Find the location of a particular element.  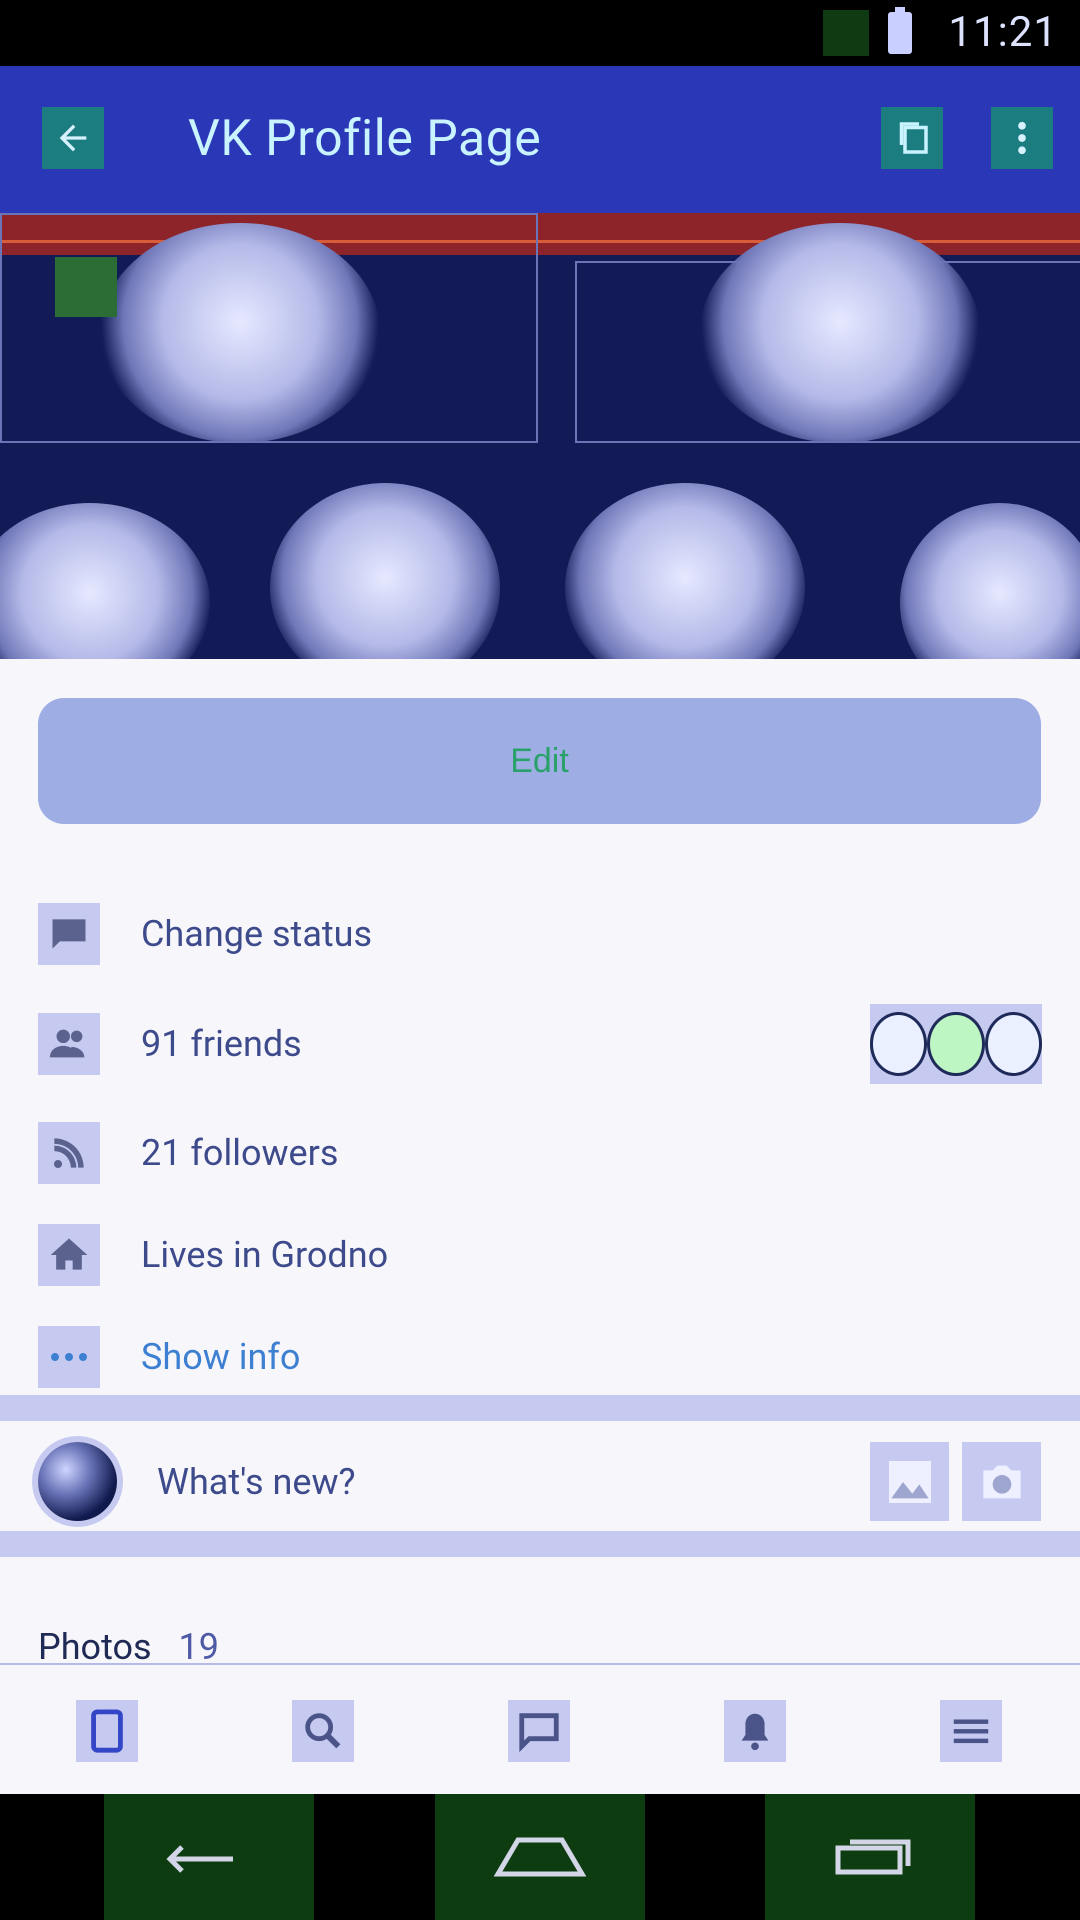

app-bar: VK Profile Page is located at coordinates (540, 139).